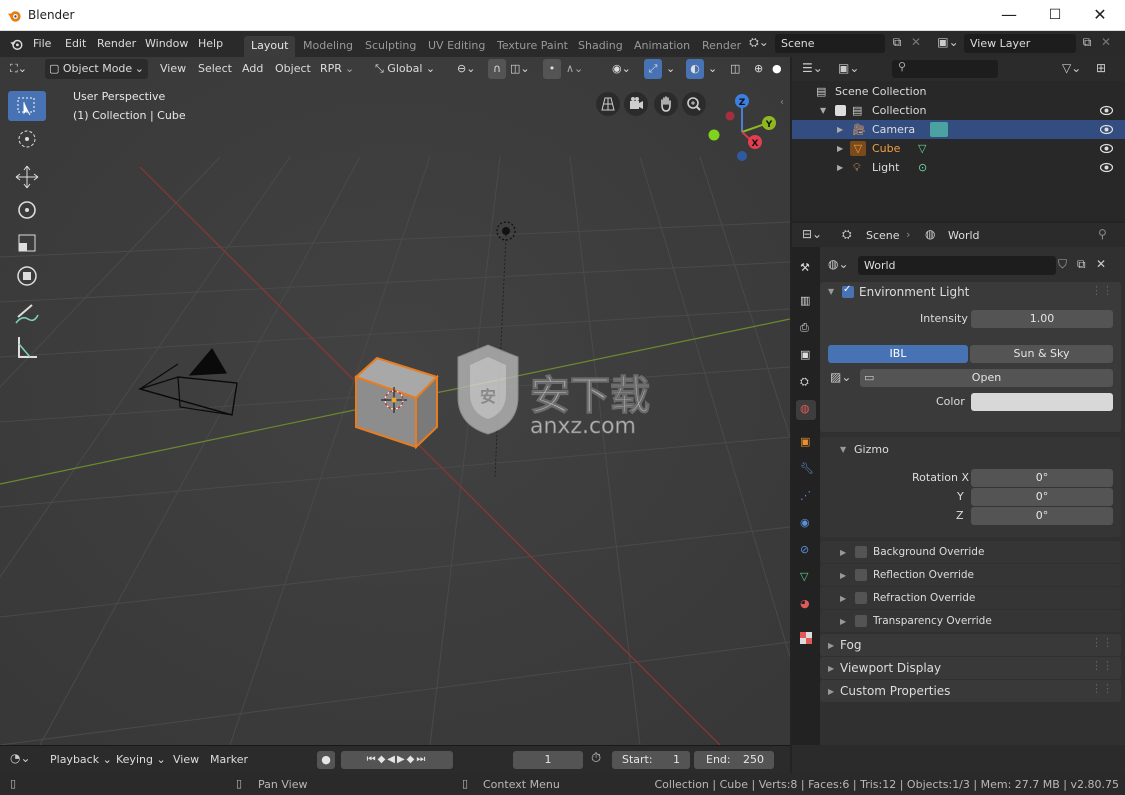  Describe the element at coordinates (1106, 42) in the screenshot. I see `delete-view-layer-icon: ✕` at that location.